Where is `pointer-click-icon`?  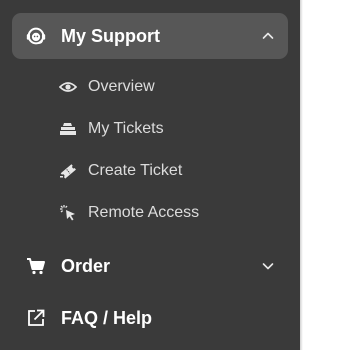
pointer-click-icon is located at coordinates (68, 213).